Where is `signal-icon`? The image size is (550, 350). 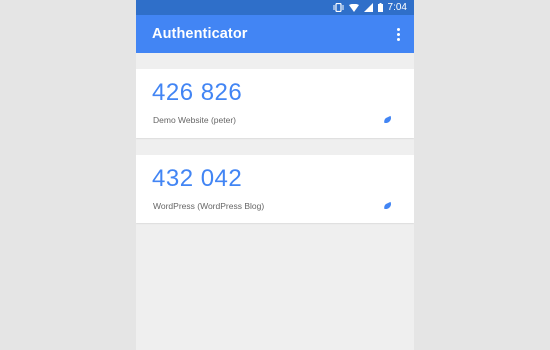 signal-icon is located at coordinates (368, 7).